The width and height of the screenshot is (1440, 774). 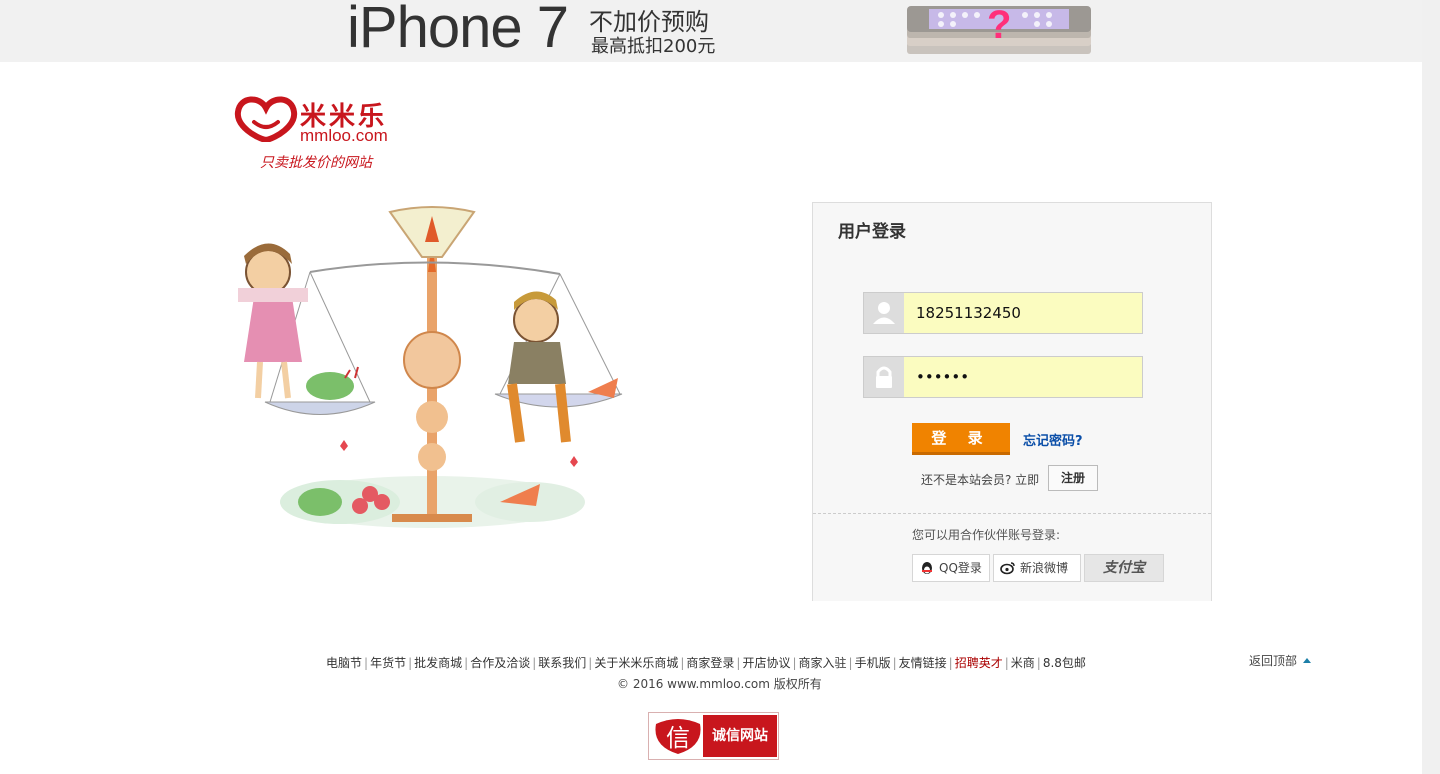 What do you see at coordinates (1307, 660) in the screenshot?
I see `up-arrow-icon` at bounding box center [1307, 660].